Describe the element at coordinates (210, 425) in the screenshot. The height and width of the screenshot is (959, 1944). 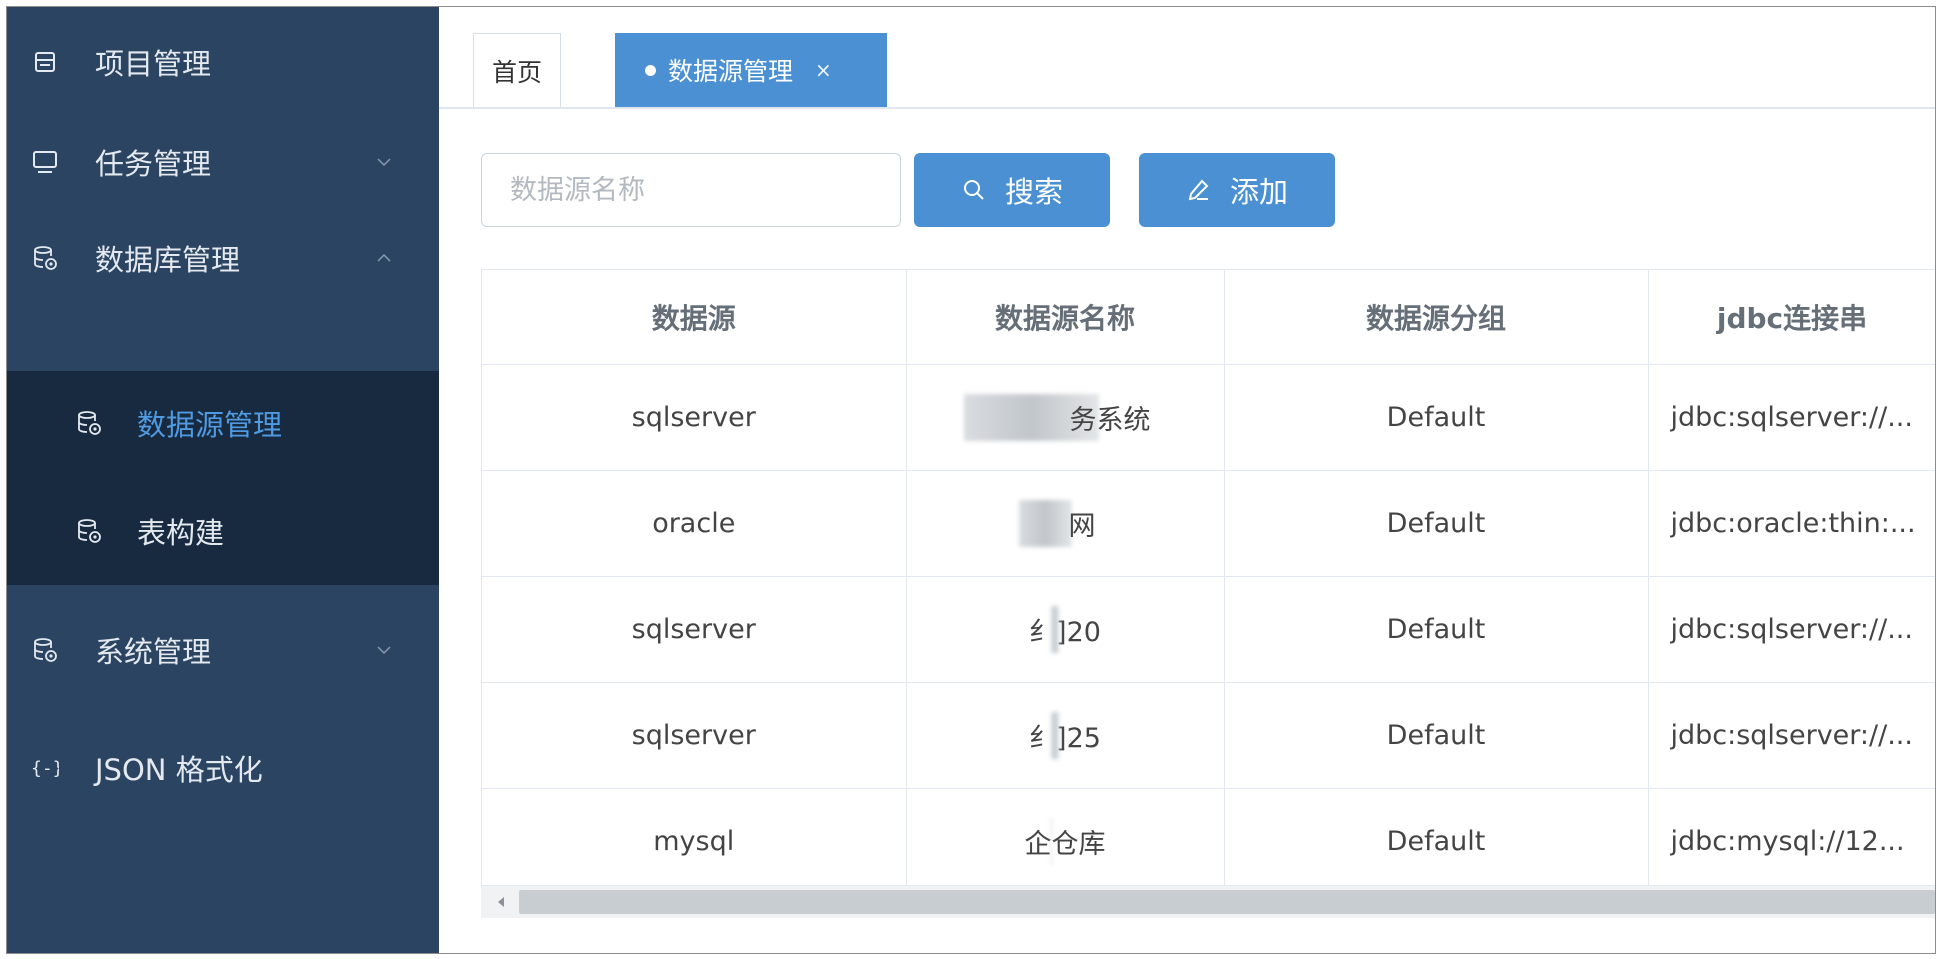
I see `sidebar-item-label: 数据源管理` at that location.